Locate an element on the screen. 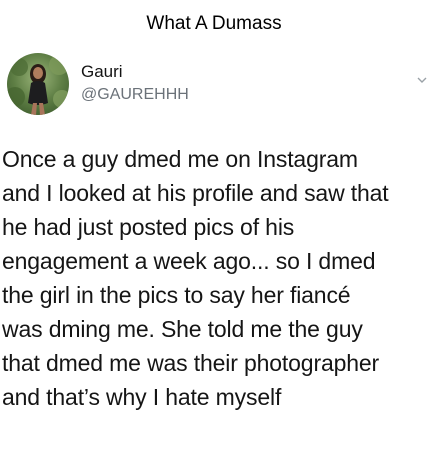 Image resolution: width=428 pixels, height=457 pixels. avatar is located at coordinates (38, 84).